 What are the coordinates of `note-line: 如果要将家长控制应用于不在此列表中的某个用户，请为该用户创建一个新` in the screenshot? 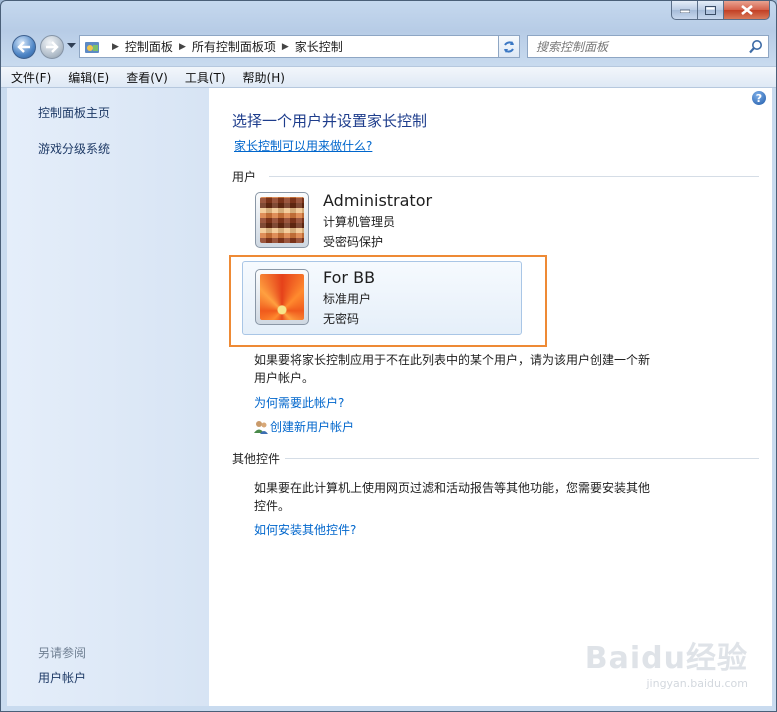 It's located at (452, 360).